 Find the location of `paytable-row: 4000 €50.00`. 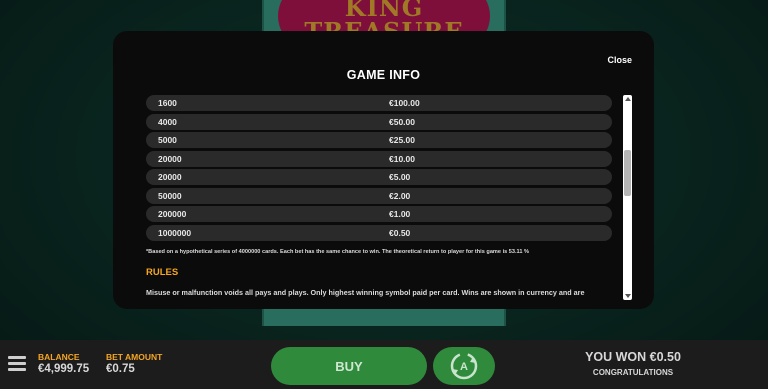

paytable-row: 4000 €50.00 is located at coordinates (379, 121).